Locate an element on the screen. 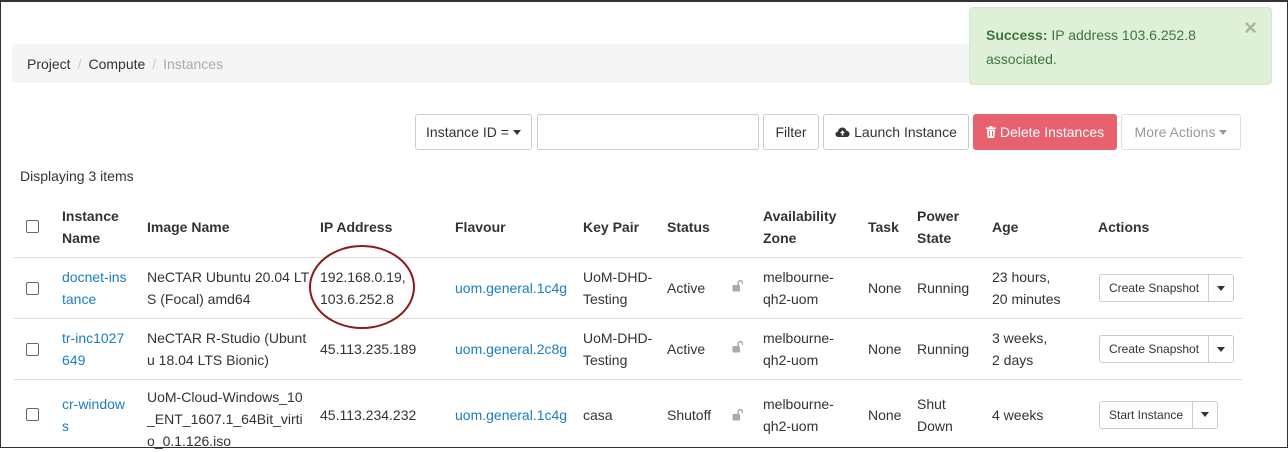 This screenshot has width=1288, height=452. header-text: Image Name is located at coordinates (188, 226).